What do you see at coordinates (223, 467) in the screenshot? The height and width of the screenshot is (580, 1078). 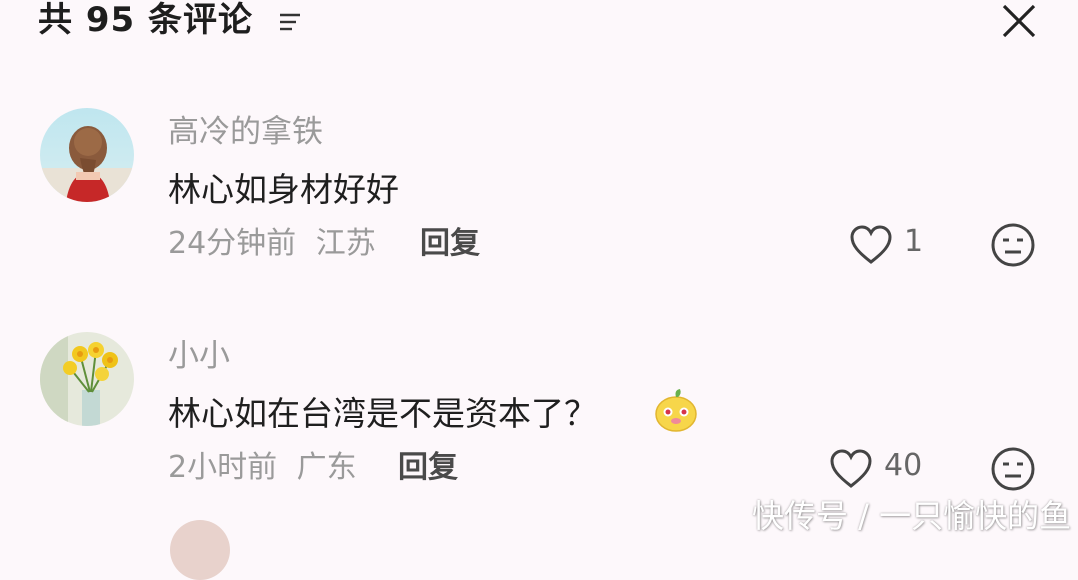 I see `comment-time: 2小时前` at bounding box center [223, 467].